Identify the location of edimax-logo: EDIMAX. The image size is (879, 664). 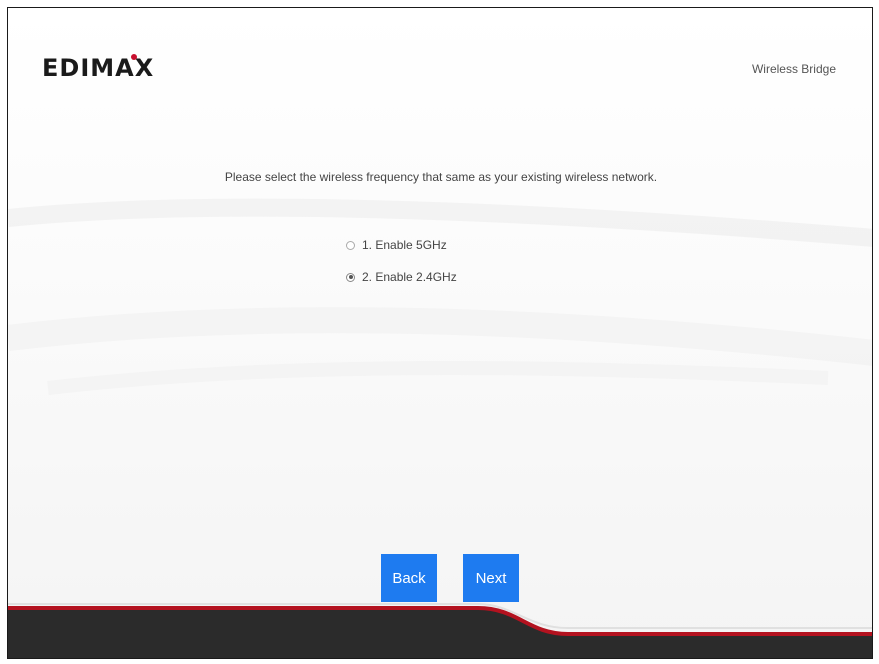
(117, 70).